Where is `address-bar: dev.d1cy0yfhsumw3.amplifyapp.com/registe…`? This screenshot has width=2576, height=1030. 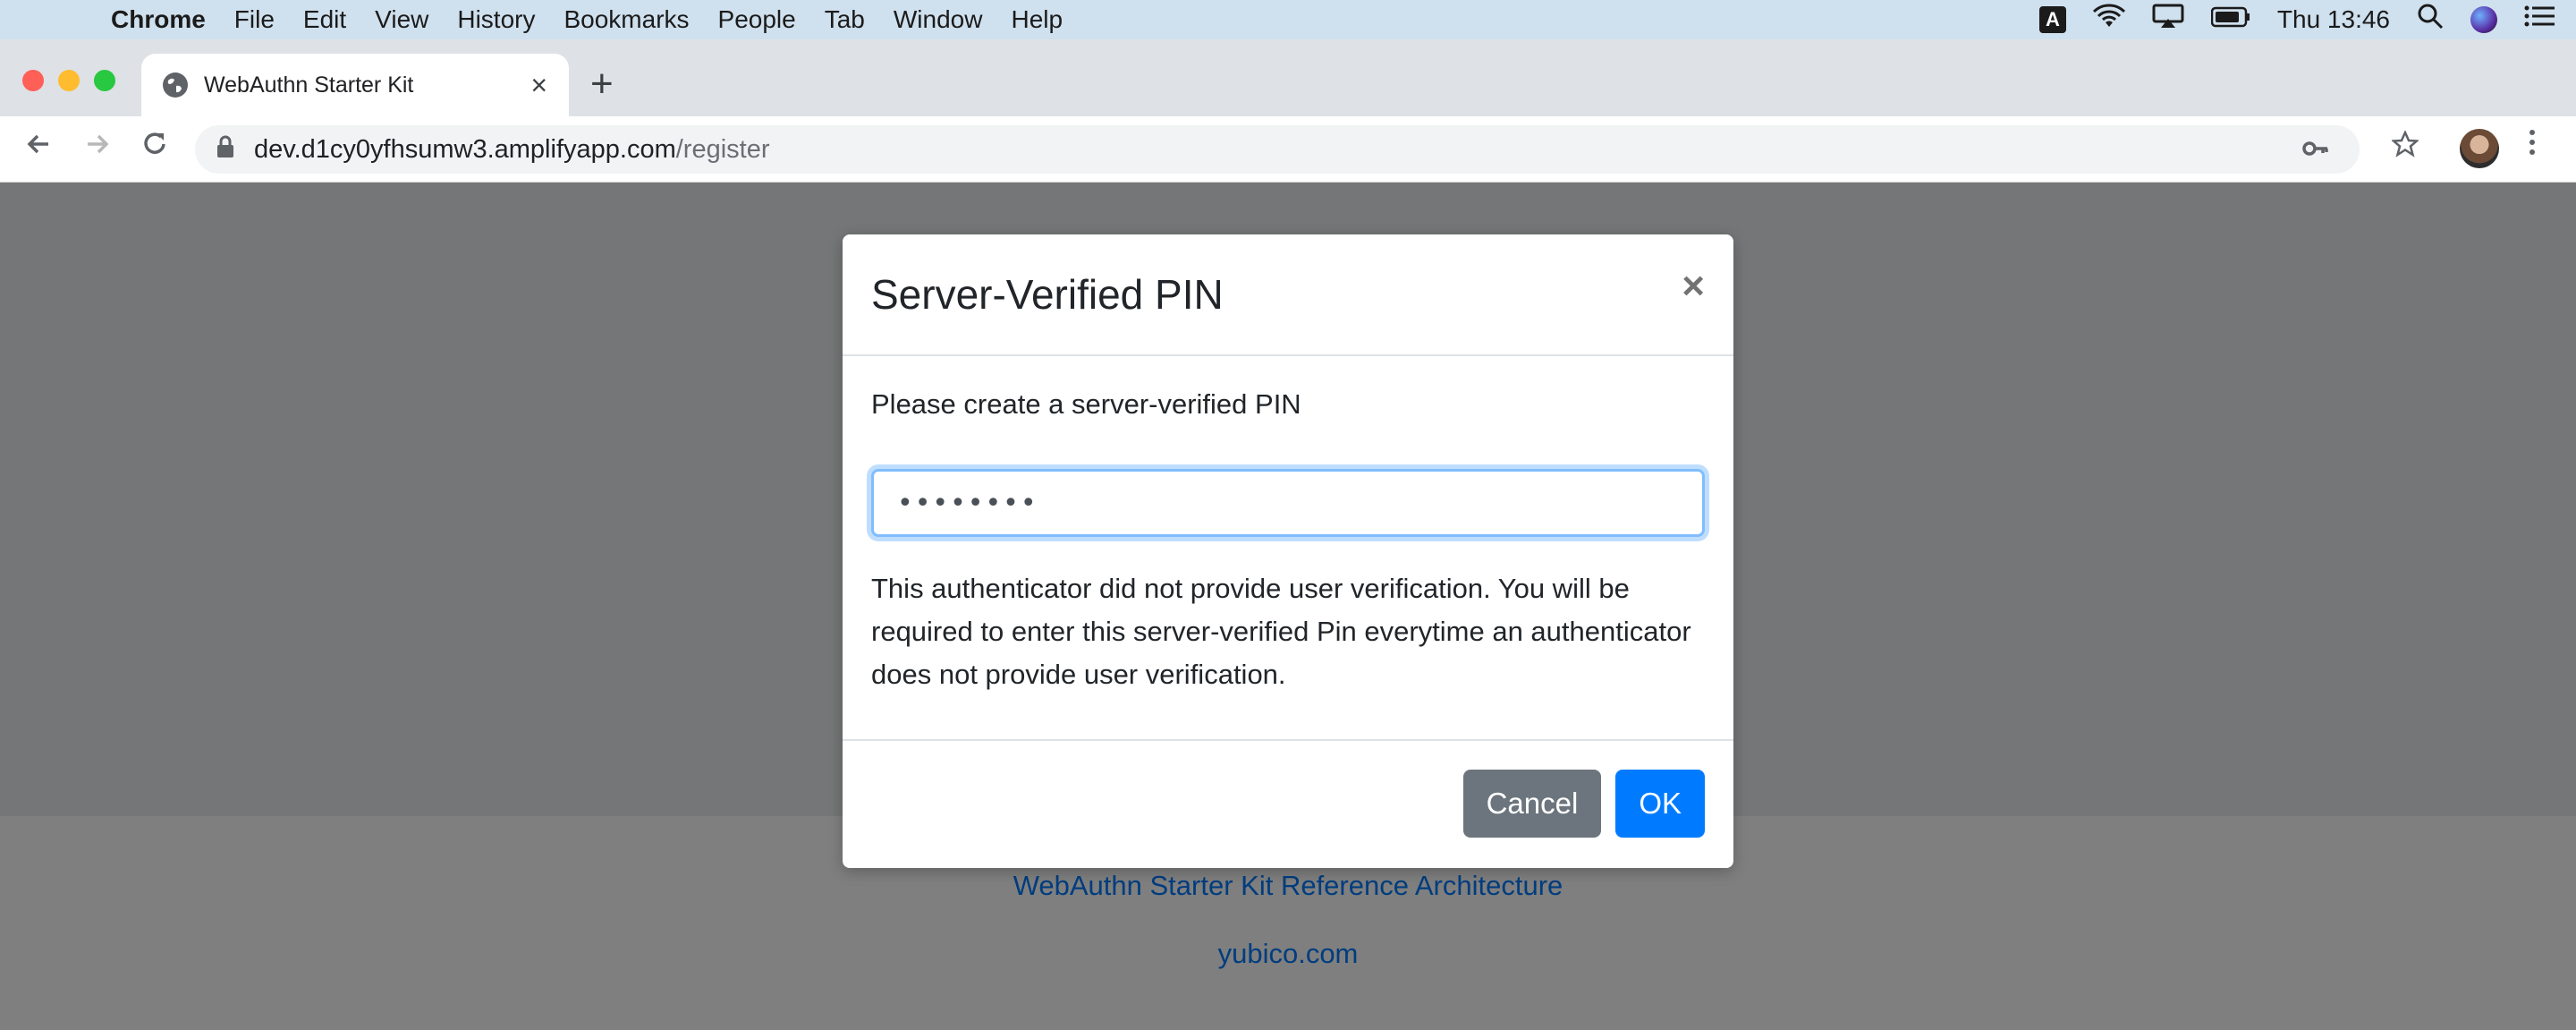 address-bar: dev.d1cy0yfhsumw3.amplifyapp.com/registe… is located at coordinates (1277, 149).